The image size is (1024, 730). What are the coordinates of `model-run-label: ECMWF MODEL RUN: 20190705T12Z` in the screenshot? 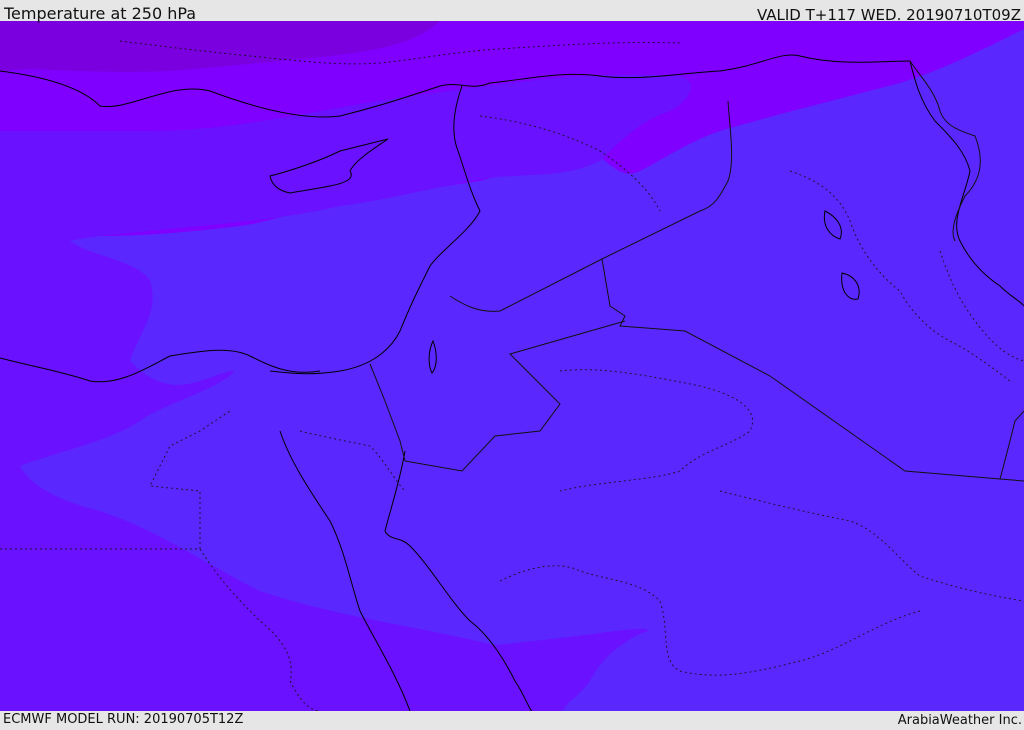 It's located at (123, 719).